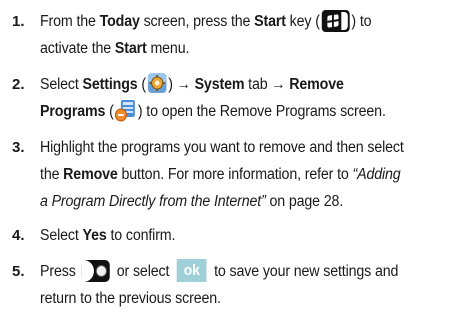  What do you see at coordinates (191, 271) in the screenshot?
I see `ok-softkey-icon: ok` at bounding box center [191, 271].